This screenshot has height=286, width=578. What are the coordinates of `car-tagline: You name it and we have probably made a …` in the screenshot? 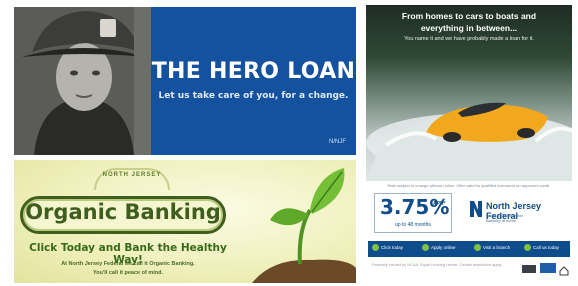 It's located at (469, 39).